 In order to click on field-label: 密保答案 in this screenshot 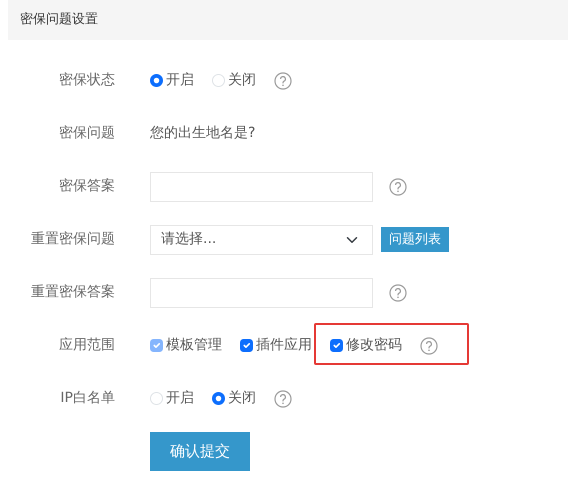, I will do `click(87, 186)`.